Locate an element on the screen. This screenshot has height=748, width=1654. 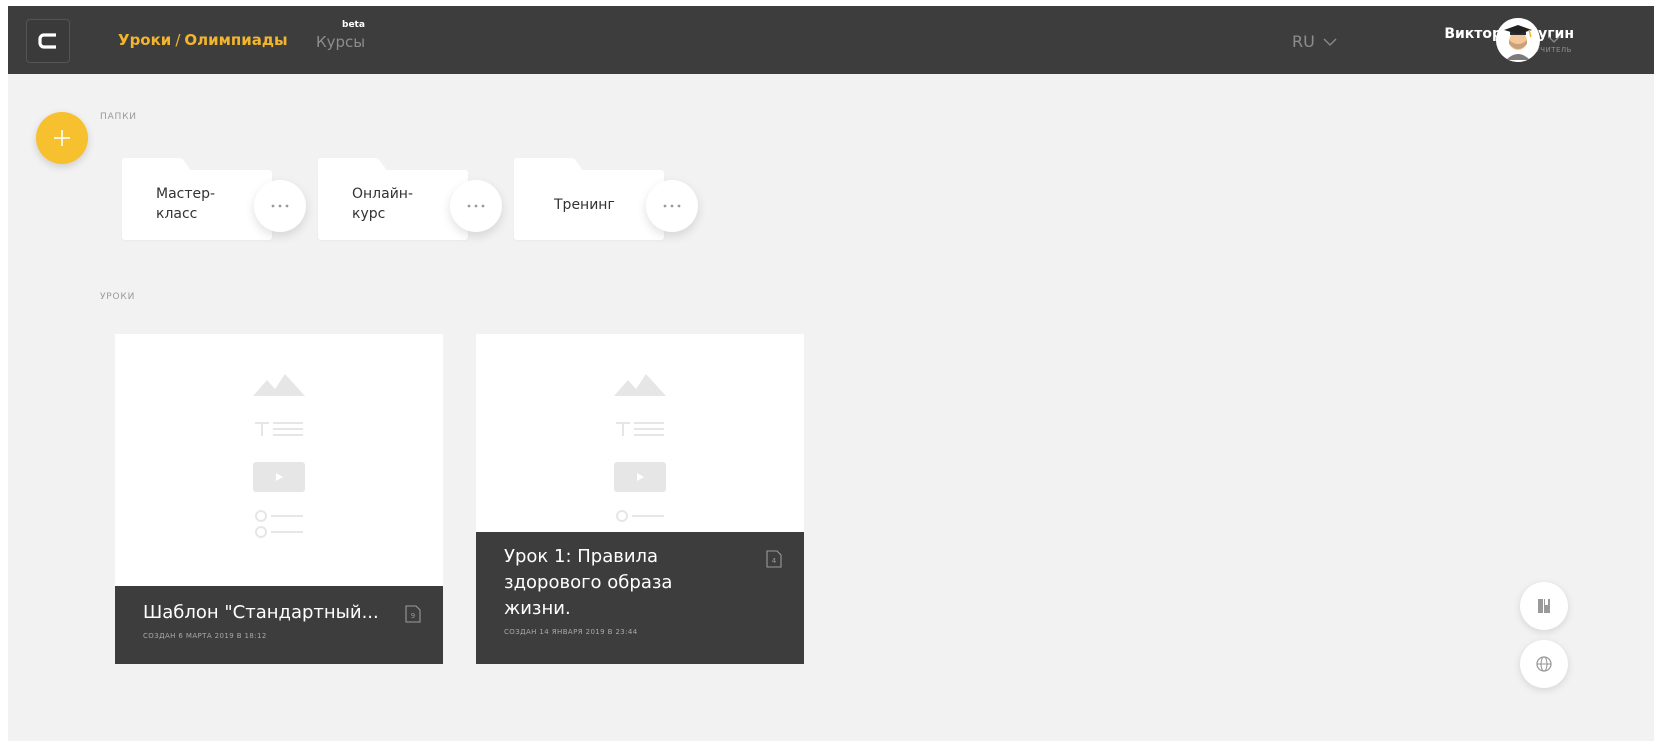
lesson-title: Урок 1: Правила здорового образа жизни. is located at coordinates (588, 582).